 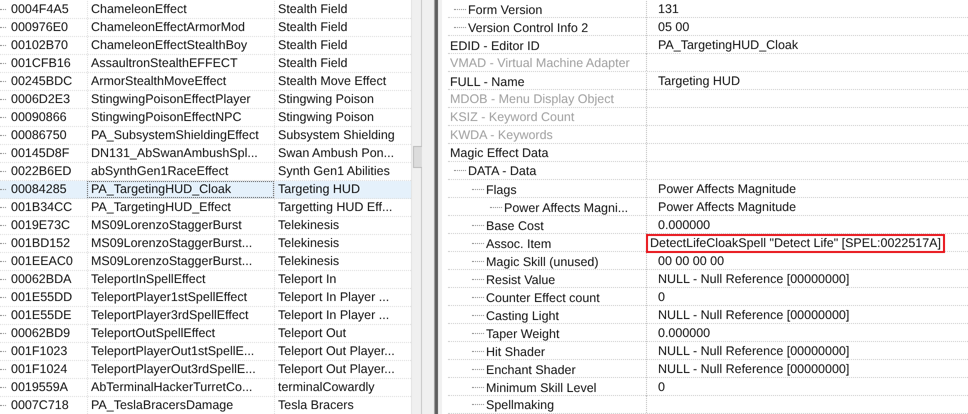 I want to click on field-value: 0.000000, so click(x=684, y=225).